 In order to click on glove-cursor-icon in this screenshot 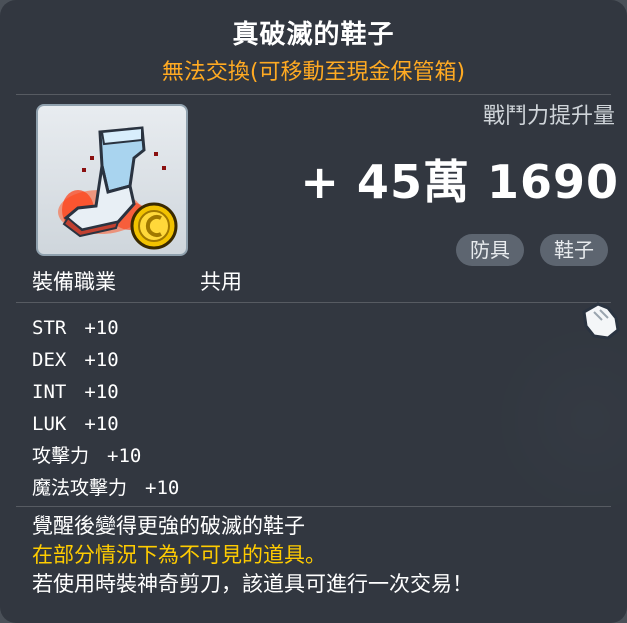, I will do `click(601, 321)`.